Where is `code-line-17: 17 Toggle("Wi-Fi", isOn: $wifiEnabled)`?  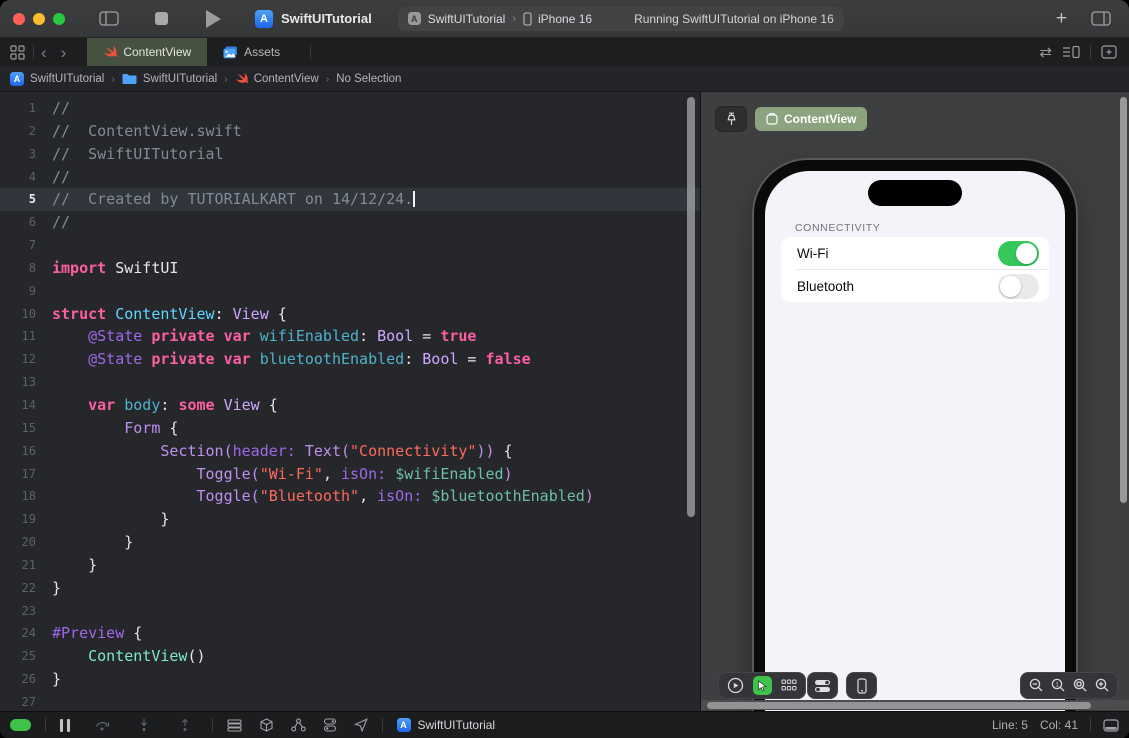
code-line-17: 17 Toggle("Wi-Fi", isOn: $wifiEnabled) is located at coordinates (350, 474).